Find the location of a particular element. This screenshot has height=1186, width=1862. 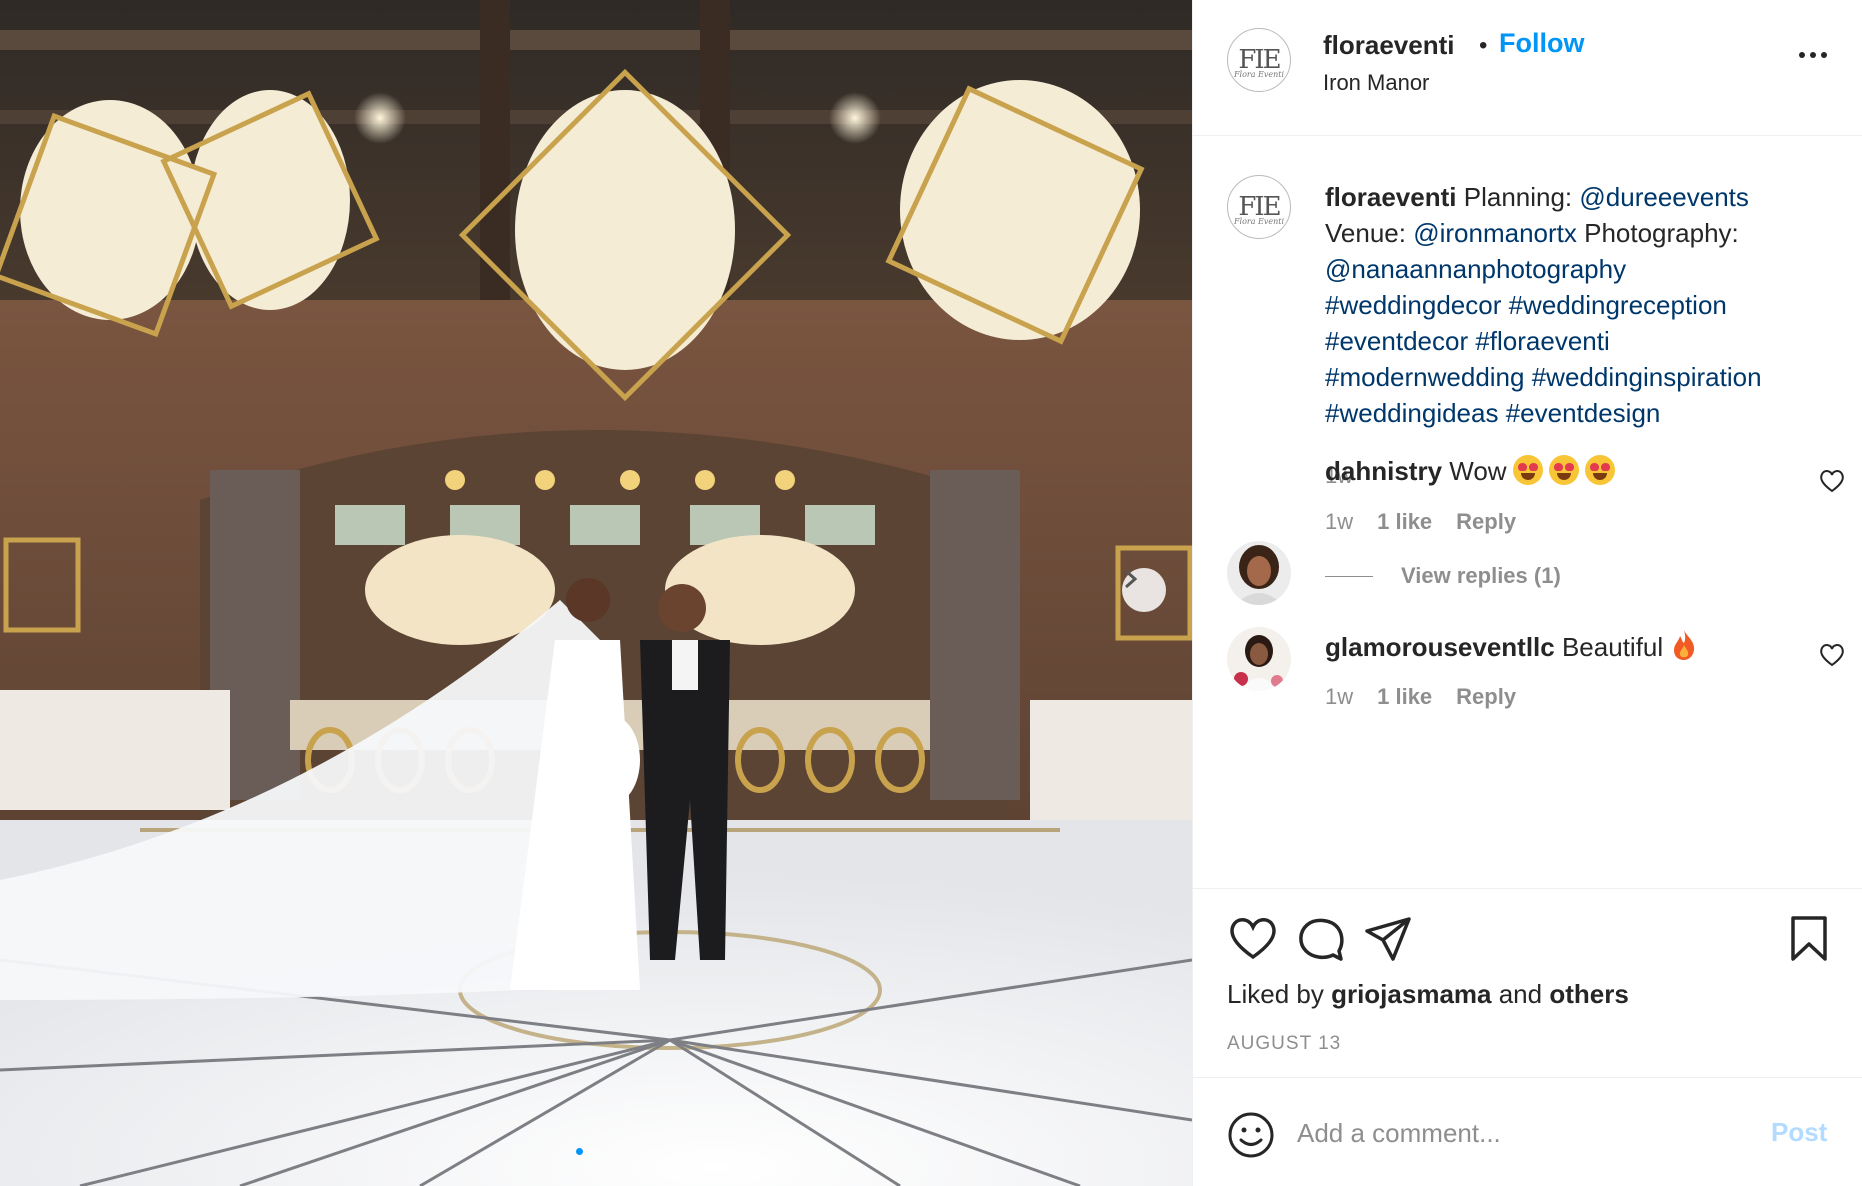

comment-body: Beautiful is located at coordinates (1612, 647).